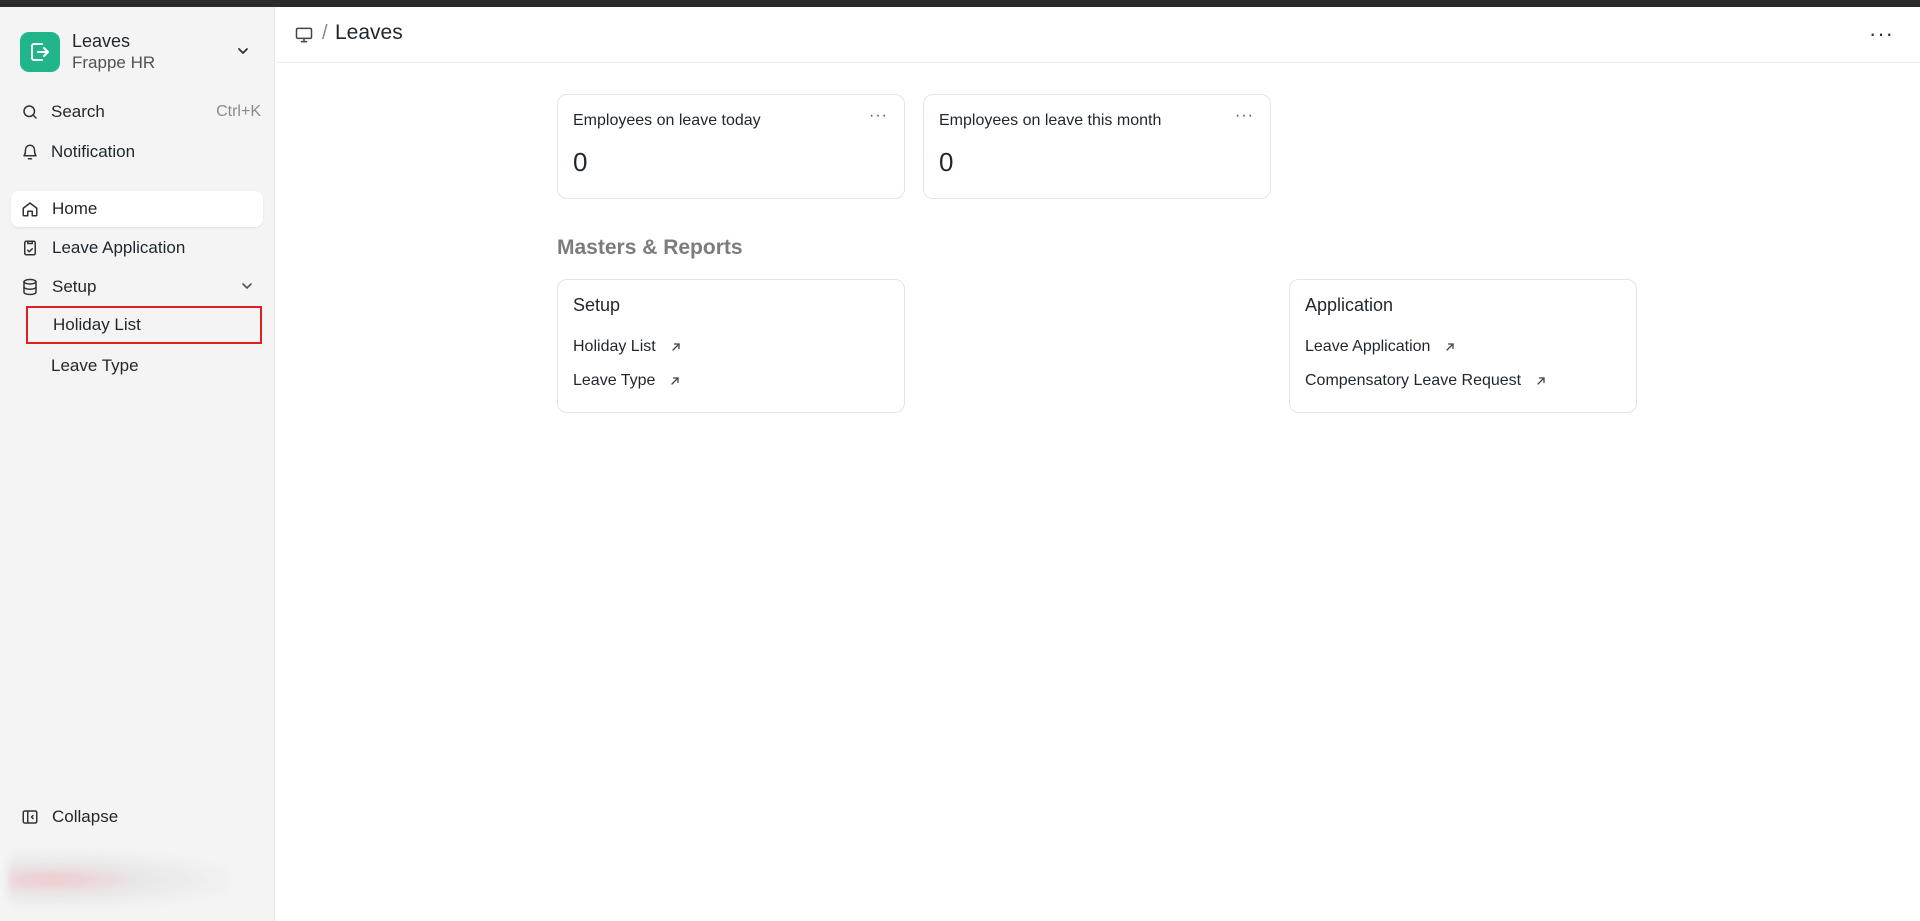 This screenshot has height=921, width=1920. What do you see at coordinates (114, 62) in the screenshot?
I see `app-subtitle: Frappe HR` at bounding box center [114, 62].